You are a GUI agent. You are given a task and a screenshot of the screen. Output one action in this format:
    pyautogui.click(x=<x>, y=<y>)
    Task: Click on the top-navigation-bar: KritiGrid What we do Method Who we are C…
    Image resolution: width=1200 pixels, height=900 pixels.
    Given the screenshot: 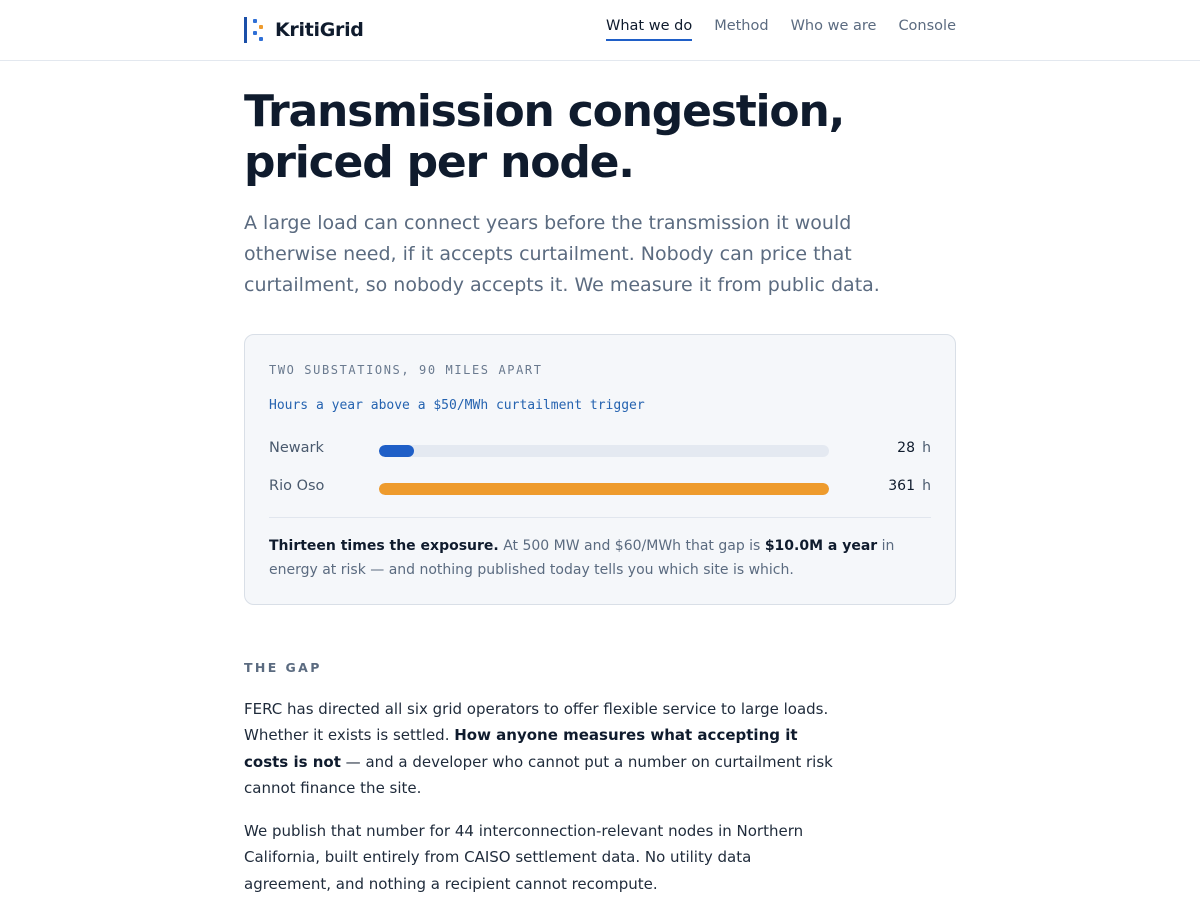 What is the action you would take?
    pyautogui.click(x=600, y=30)
    